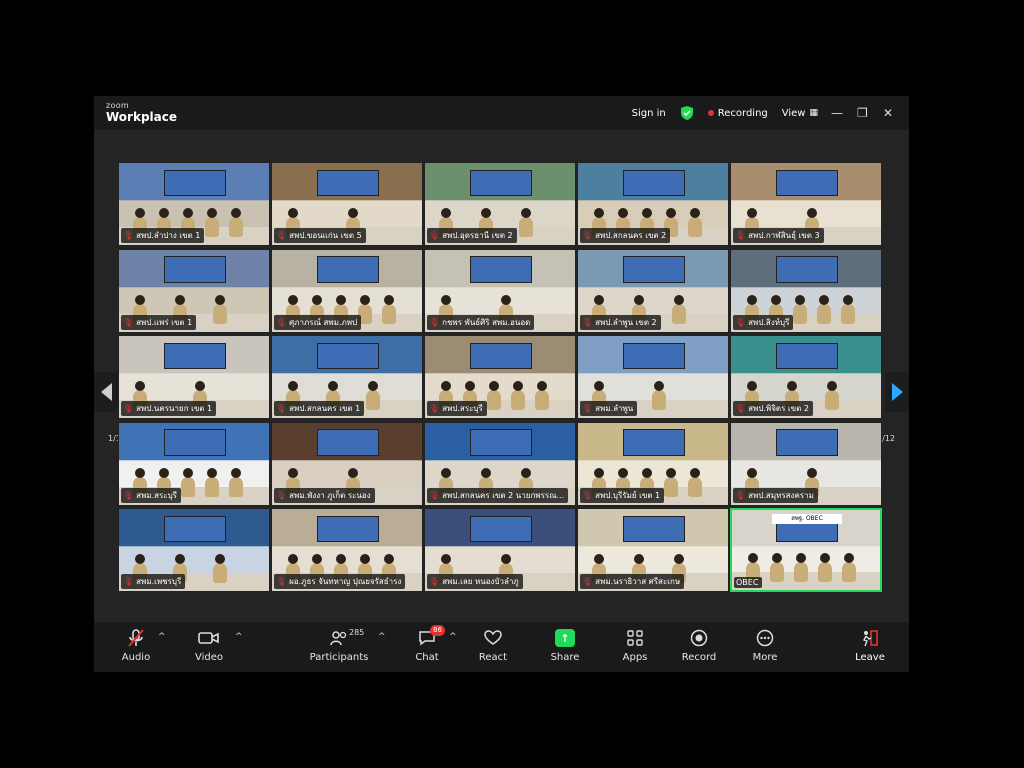 The width and height of the screenshot is (1024, 768). Describe the element at coordinates (164, 322) in the screenshot. I see `participant-name: สพป.แพร่ เขต 1` at that location.